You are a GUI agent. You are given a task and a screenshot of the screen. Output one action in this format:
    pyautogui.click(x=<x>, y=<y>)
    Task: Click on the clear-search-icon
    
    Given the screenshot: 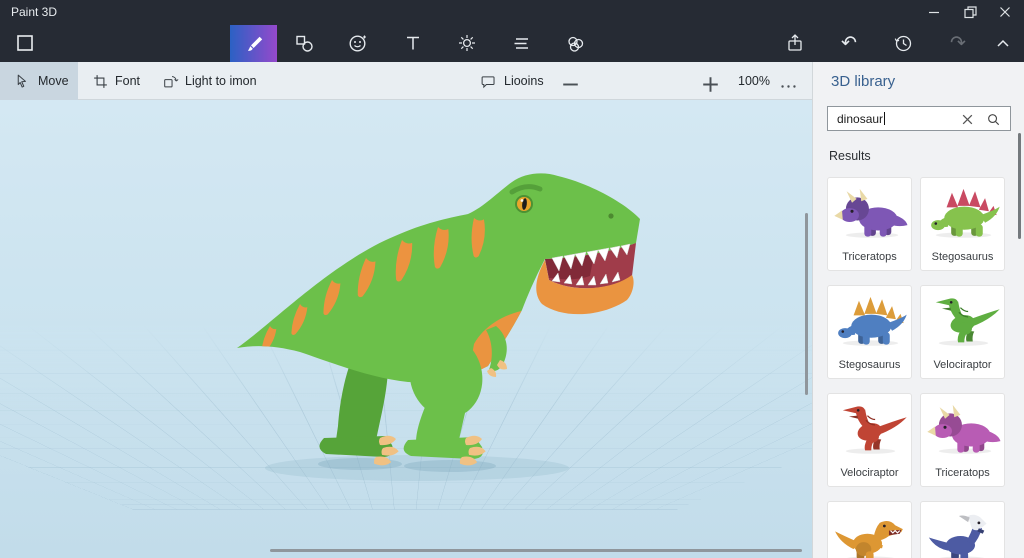 What is the action you would take?
    pyautogui.click(x=967, y=119)
    